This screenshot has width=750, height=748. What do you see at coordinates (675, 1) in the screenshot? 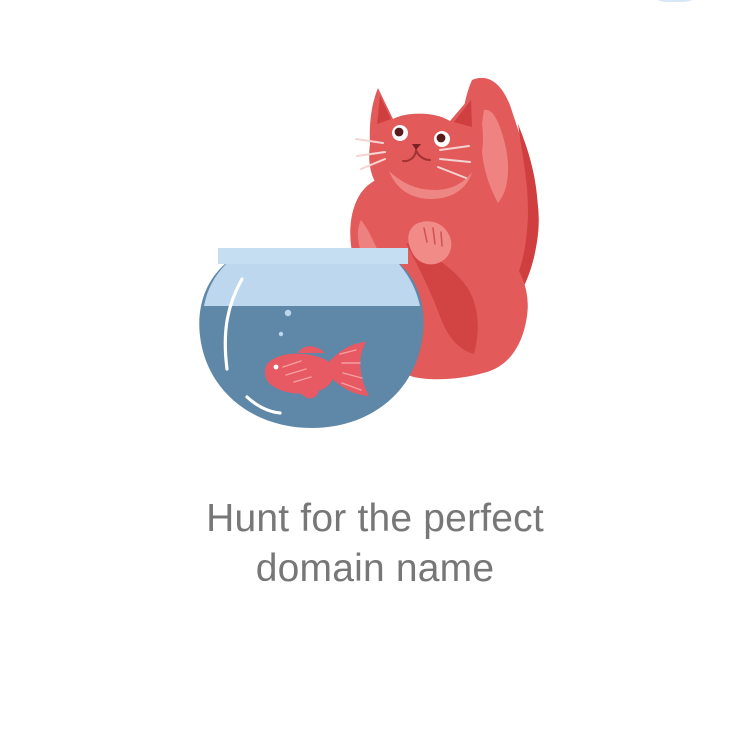
I see `top-corner-shape` at bounding box center [675, 1].